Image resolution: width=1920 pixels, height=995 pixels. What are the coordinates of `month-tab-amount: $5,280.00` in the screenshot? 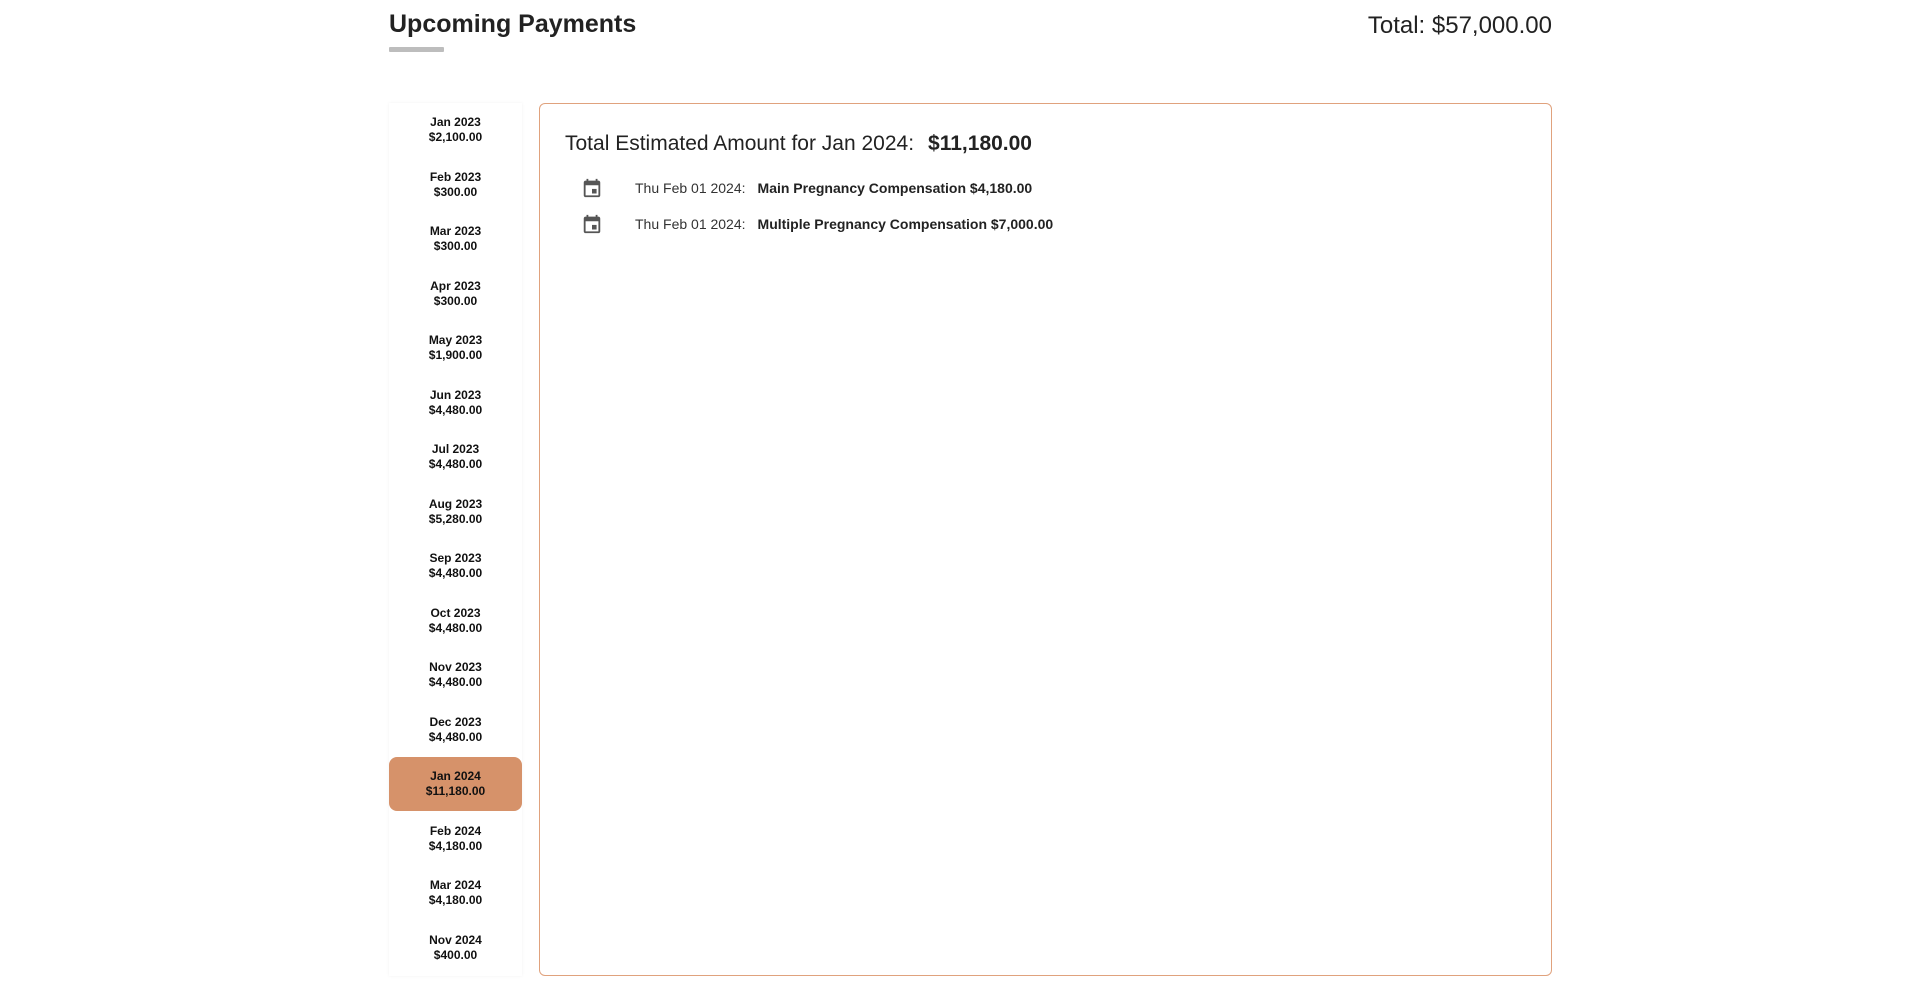 It's located at (455, 518).